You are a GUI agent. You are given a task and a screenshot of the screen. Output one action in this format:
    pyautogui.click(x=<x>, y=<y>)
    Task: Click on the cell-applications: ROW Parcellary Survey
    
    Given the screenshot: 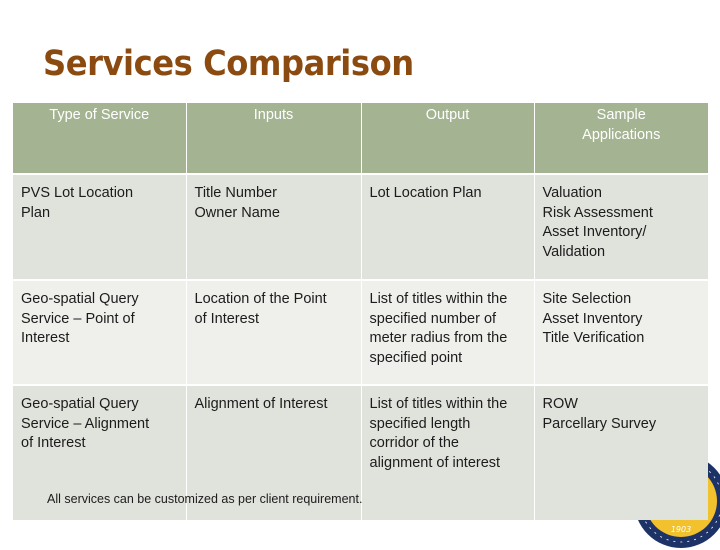 What is the action you would take?
    pyautogui.click(x=620, y=452)
    